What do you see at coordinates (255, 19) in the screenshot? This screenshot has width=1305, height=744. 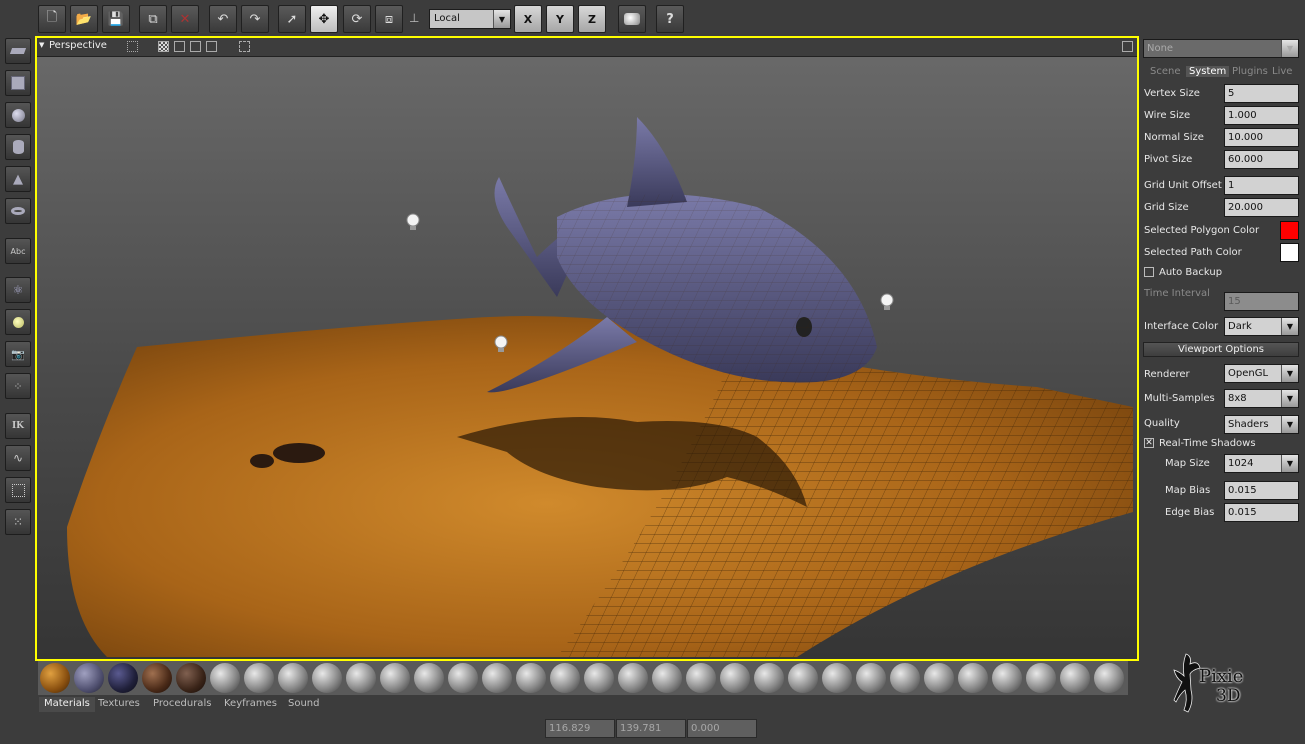 I see `redo-button: ↷` at bounding box center [255, 19].